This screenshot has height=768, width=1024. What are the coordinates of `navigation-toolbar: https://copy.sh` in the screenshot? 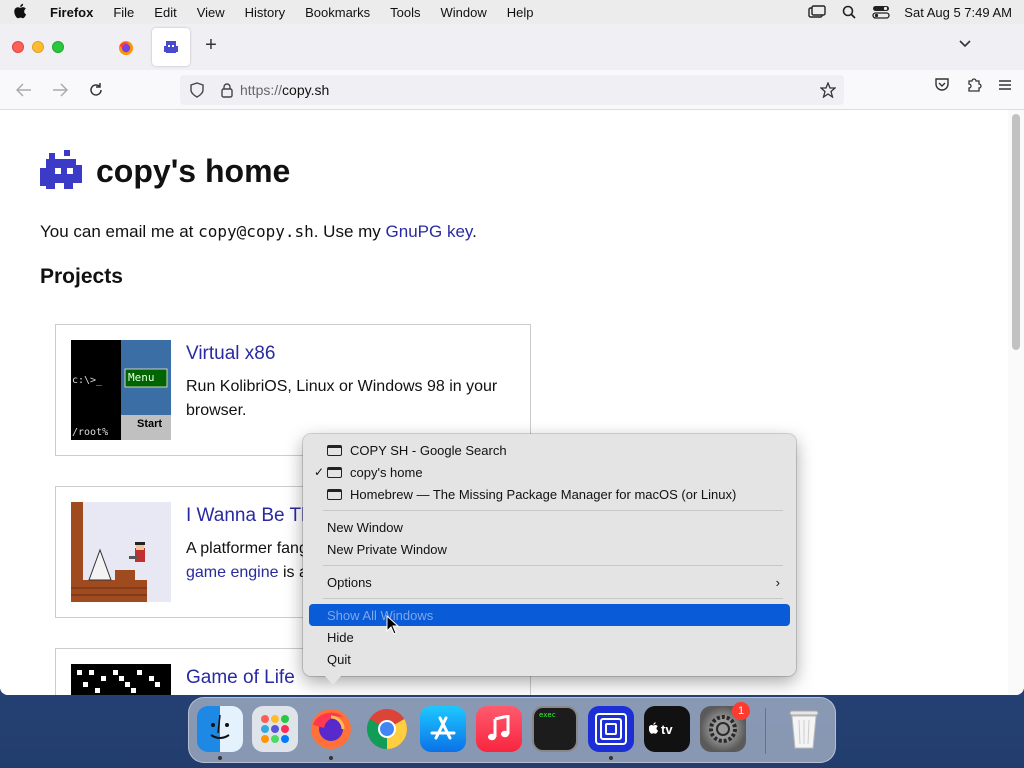 It's located at (512, 90).